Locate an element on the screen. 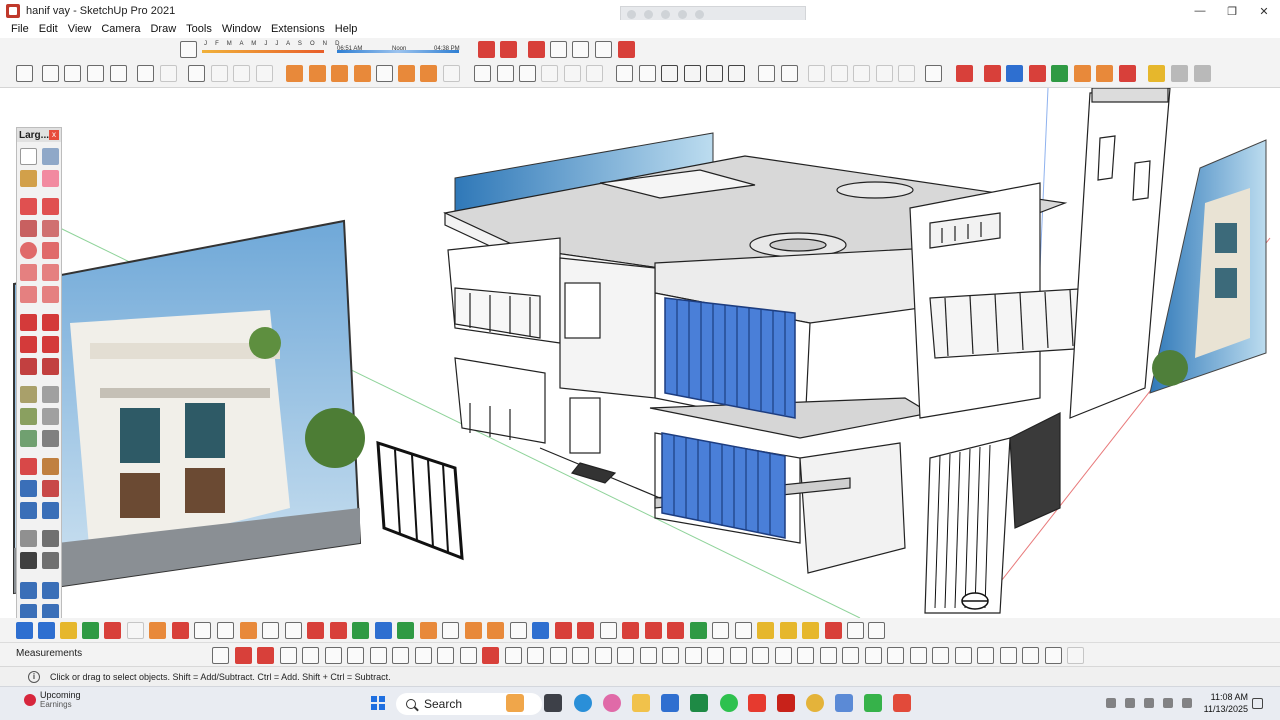 This screenshot has width=1280, height=720. help-mini-icon is located at coordinates (699, 14).